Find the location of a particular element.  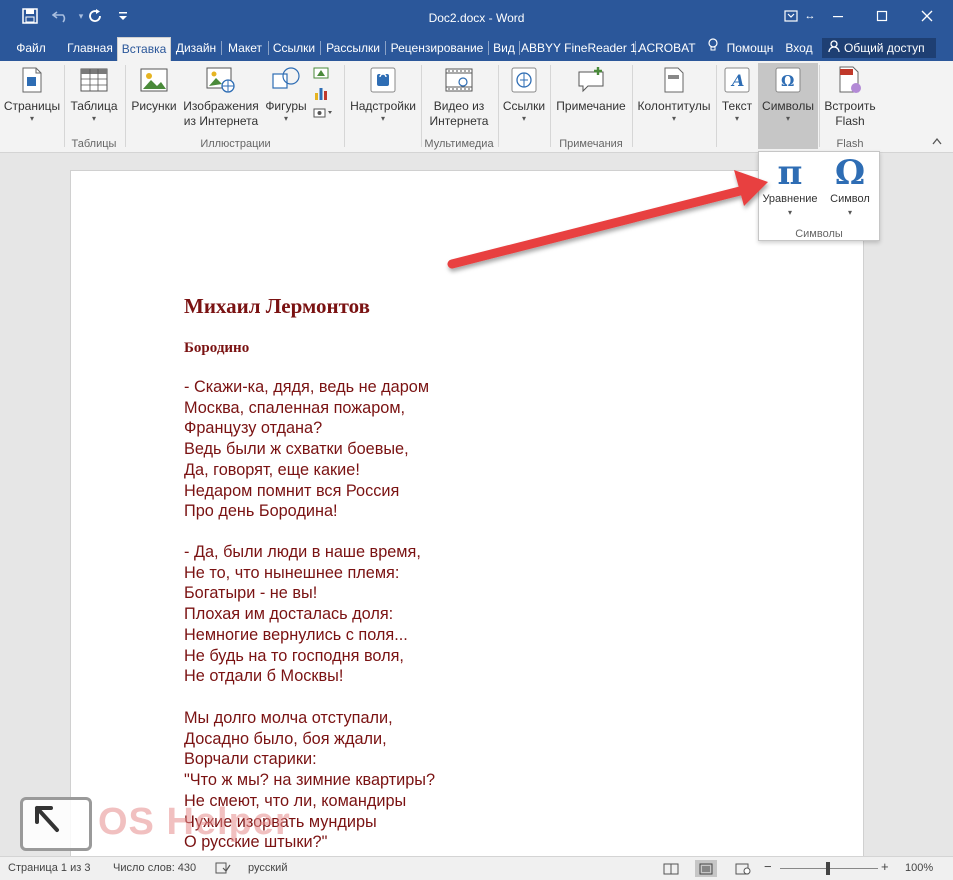

sign-in-link: Вход is located at coordinates (799, 49).